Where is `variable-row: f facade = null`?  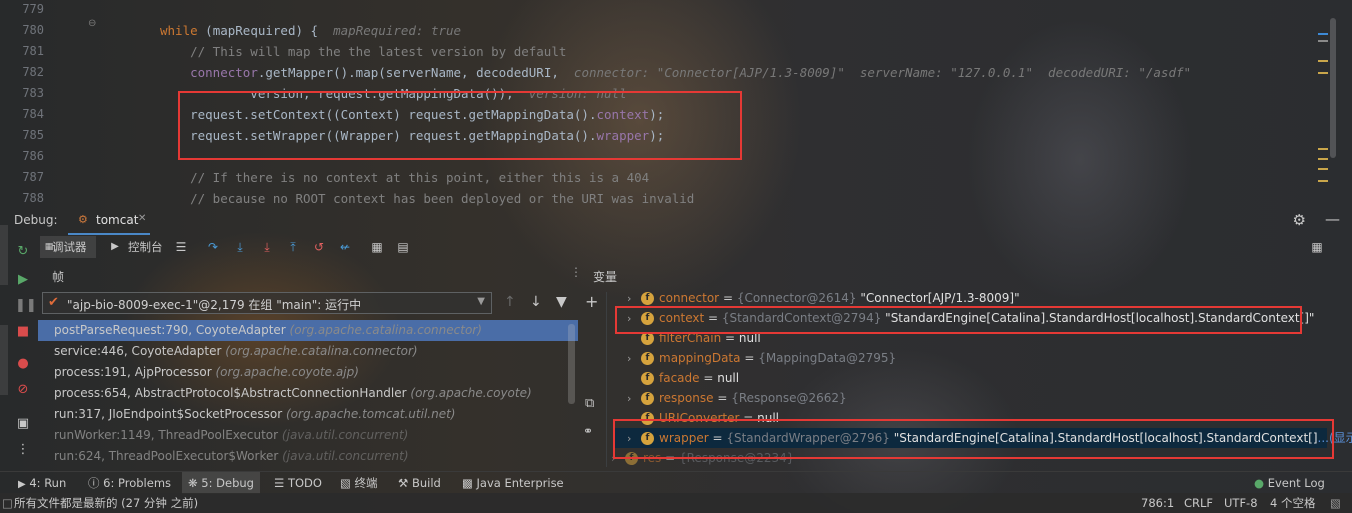 variable-row: f facade = null is located at coordinates (987, 378).